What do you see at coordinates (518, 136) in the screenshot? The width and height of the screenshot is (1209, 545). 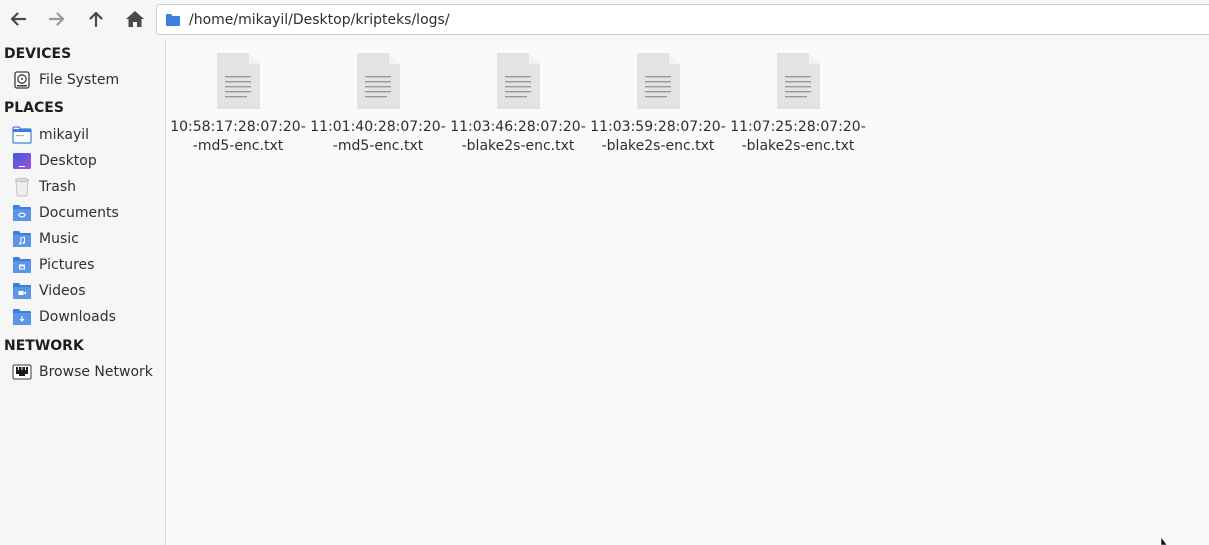 I see `file-name: 11:03:46:28:07:20- -blake2s-enc.txt` at bounding box center [518, 136].